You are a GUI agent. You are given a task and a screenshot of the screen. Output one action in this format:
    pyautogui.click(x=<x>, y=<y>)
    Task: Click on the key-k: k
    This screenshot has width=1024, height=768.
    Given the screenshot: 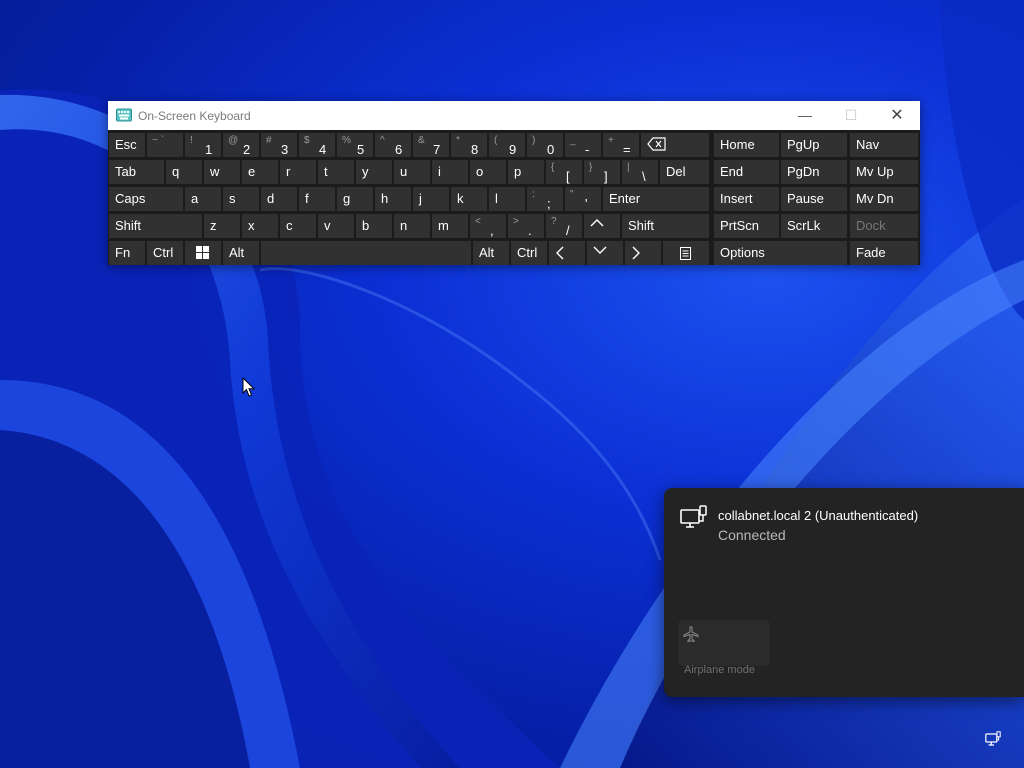 What is the action you would take?
    pyautogui.click(x=469, y=199)
    